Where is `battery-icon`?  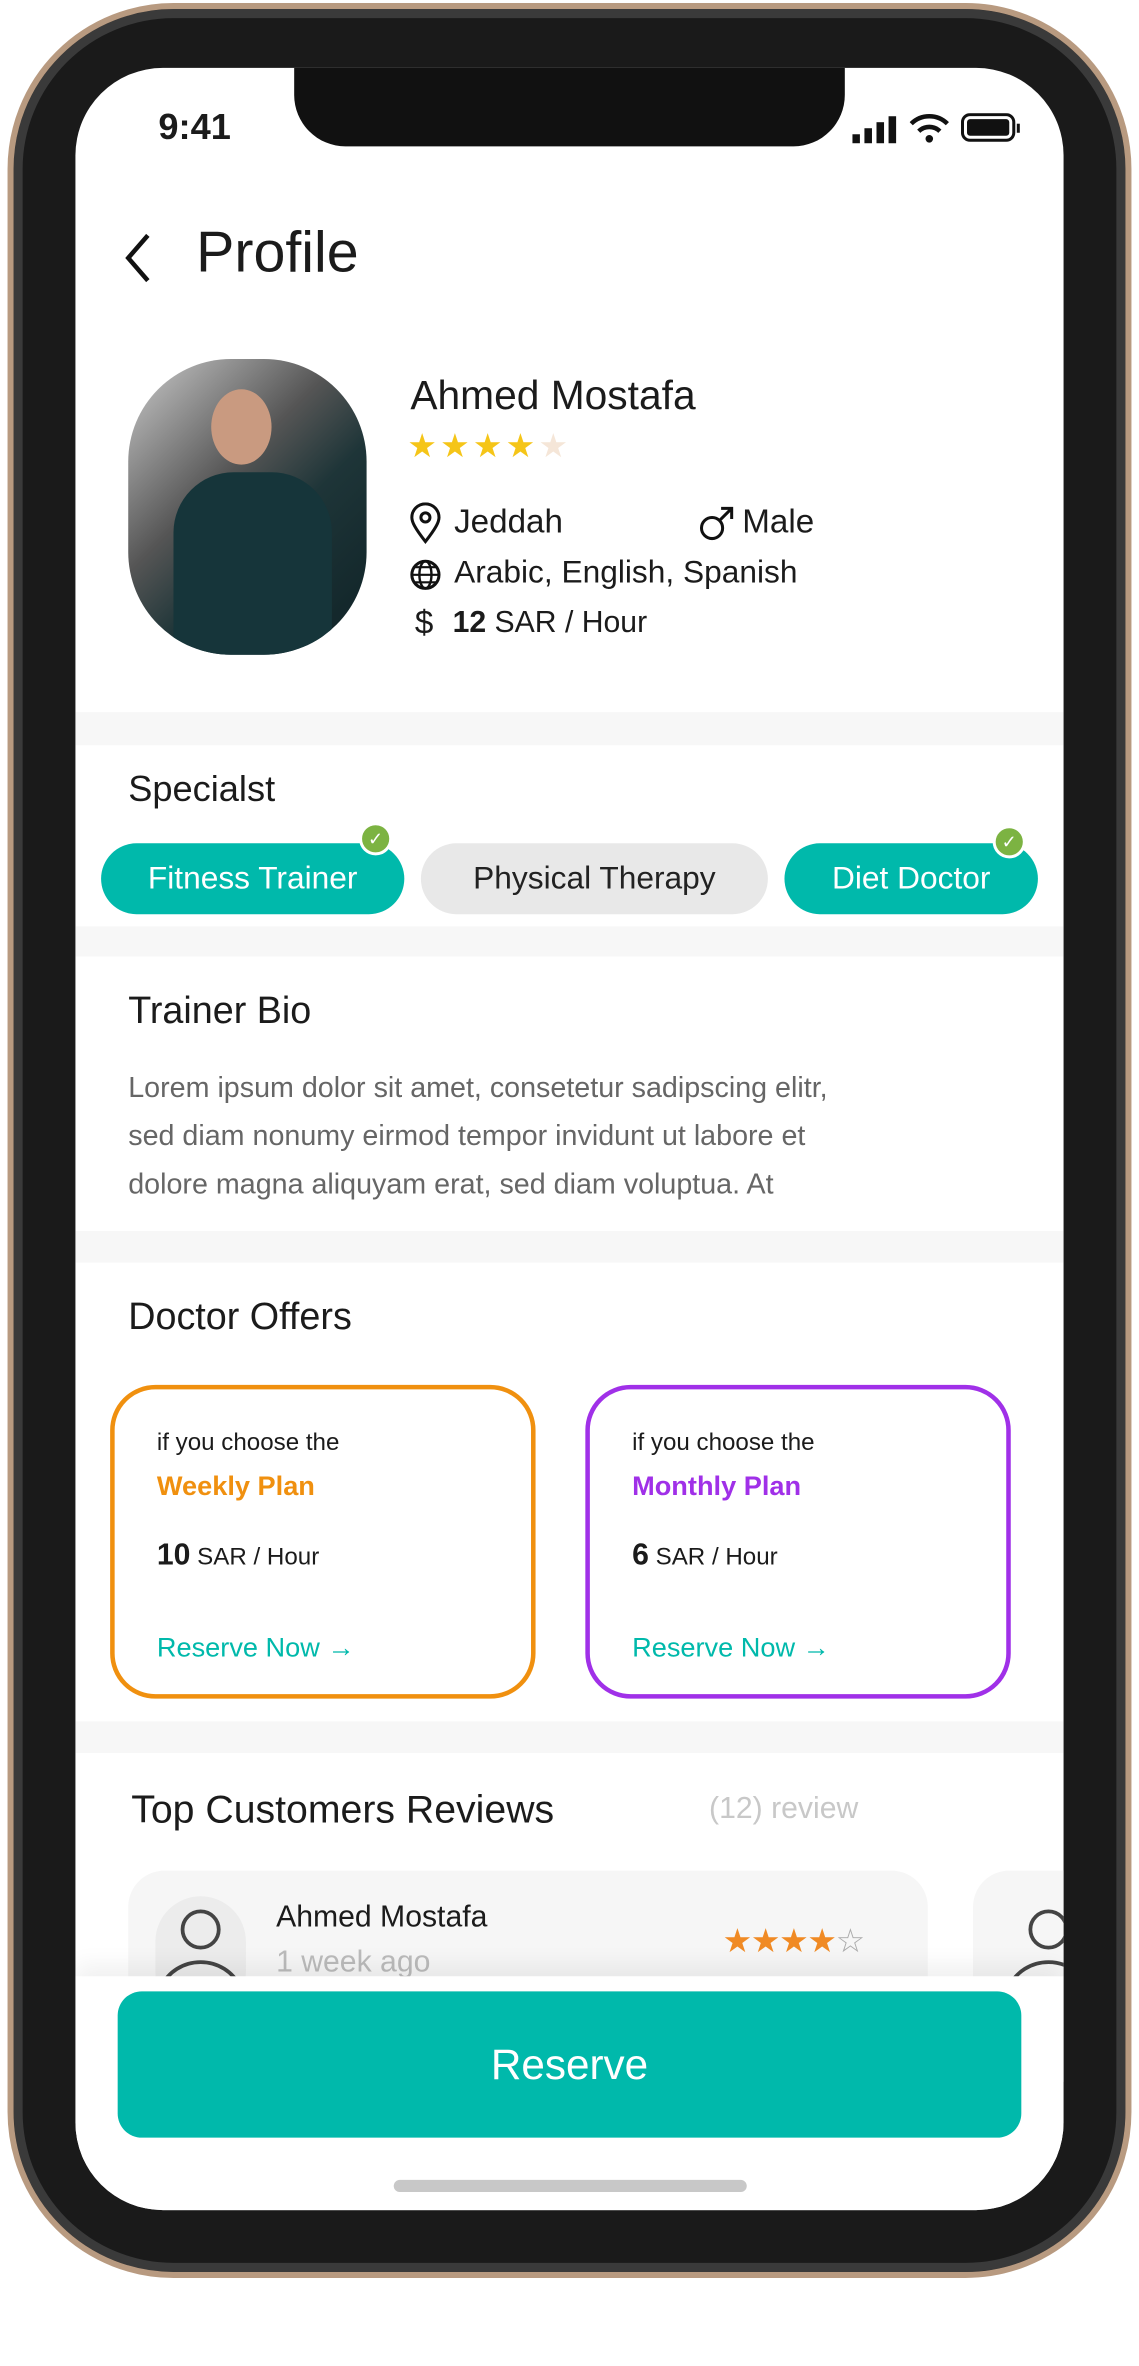 battery-icon is located at coordinates (990, 127).